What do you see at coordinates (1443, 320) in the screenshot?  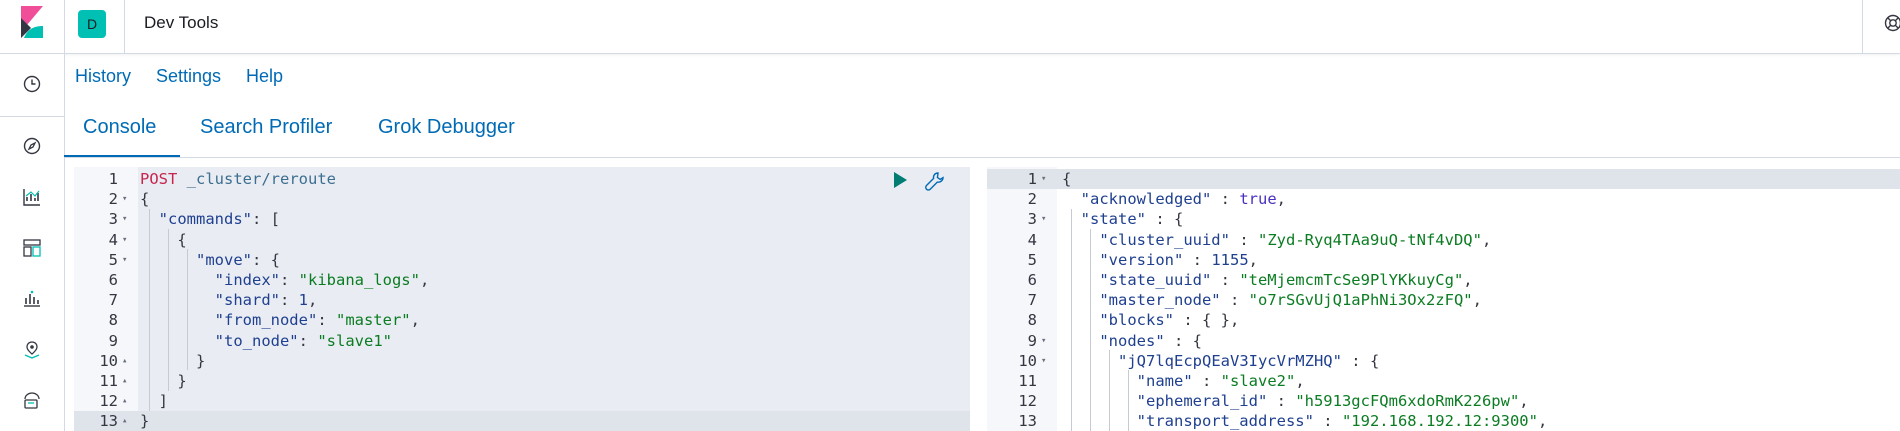 I see `response-line: 8 "blocks" : { },` at bounding box center [1443, 320].